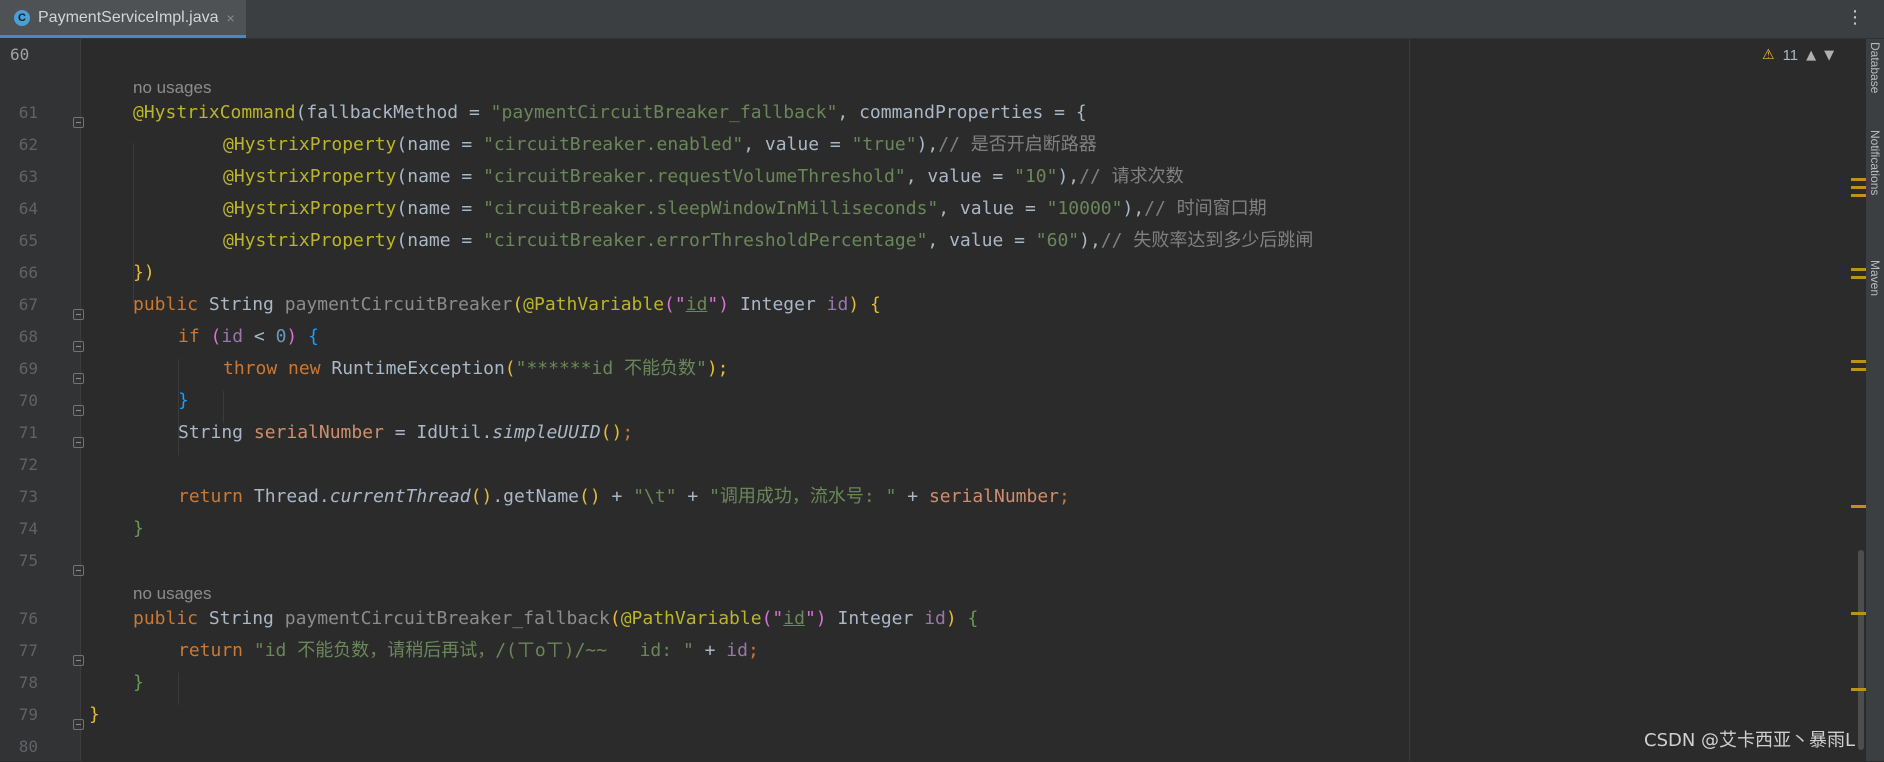 Image resolution: width=1884 pixels, height=762 pixels. What do you see at coordinates (982, 714) in the screenshot?
I see `code-line-79: }` at bounding box center [982, 714].